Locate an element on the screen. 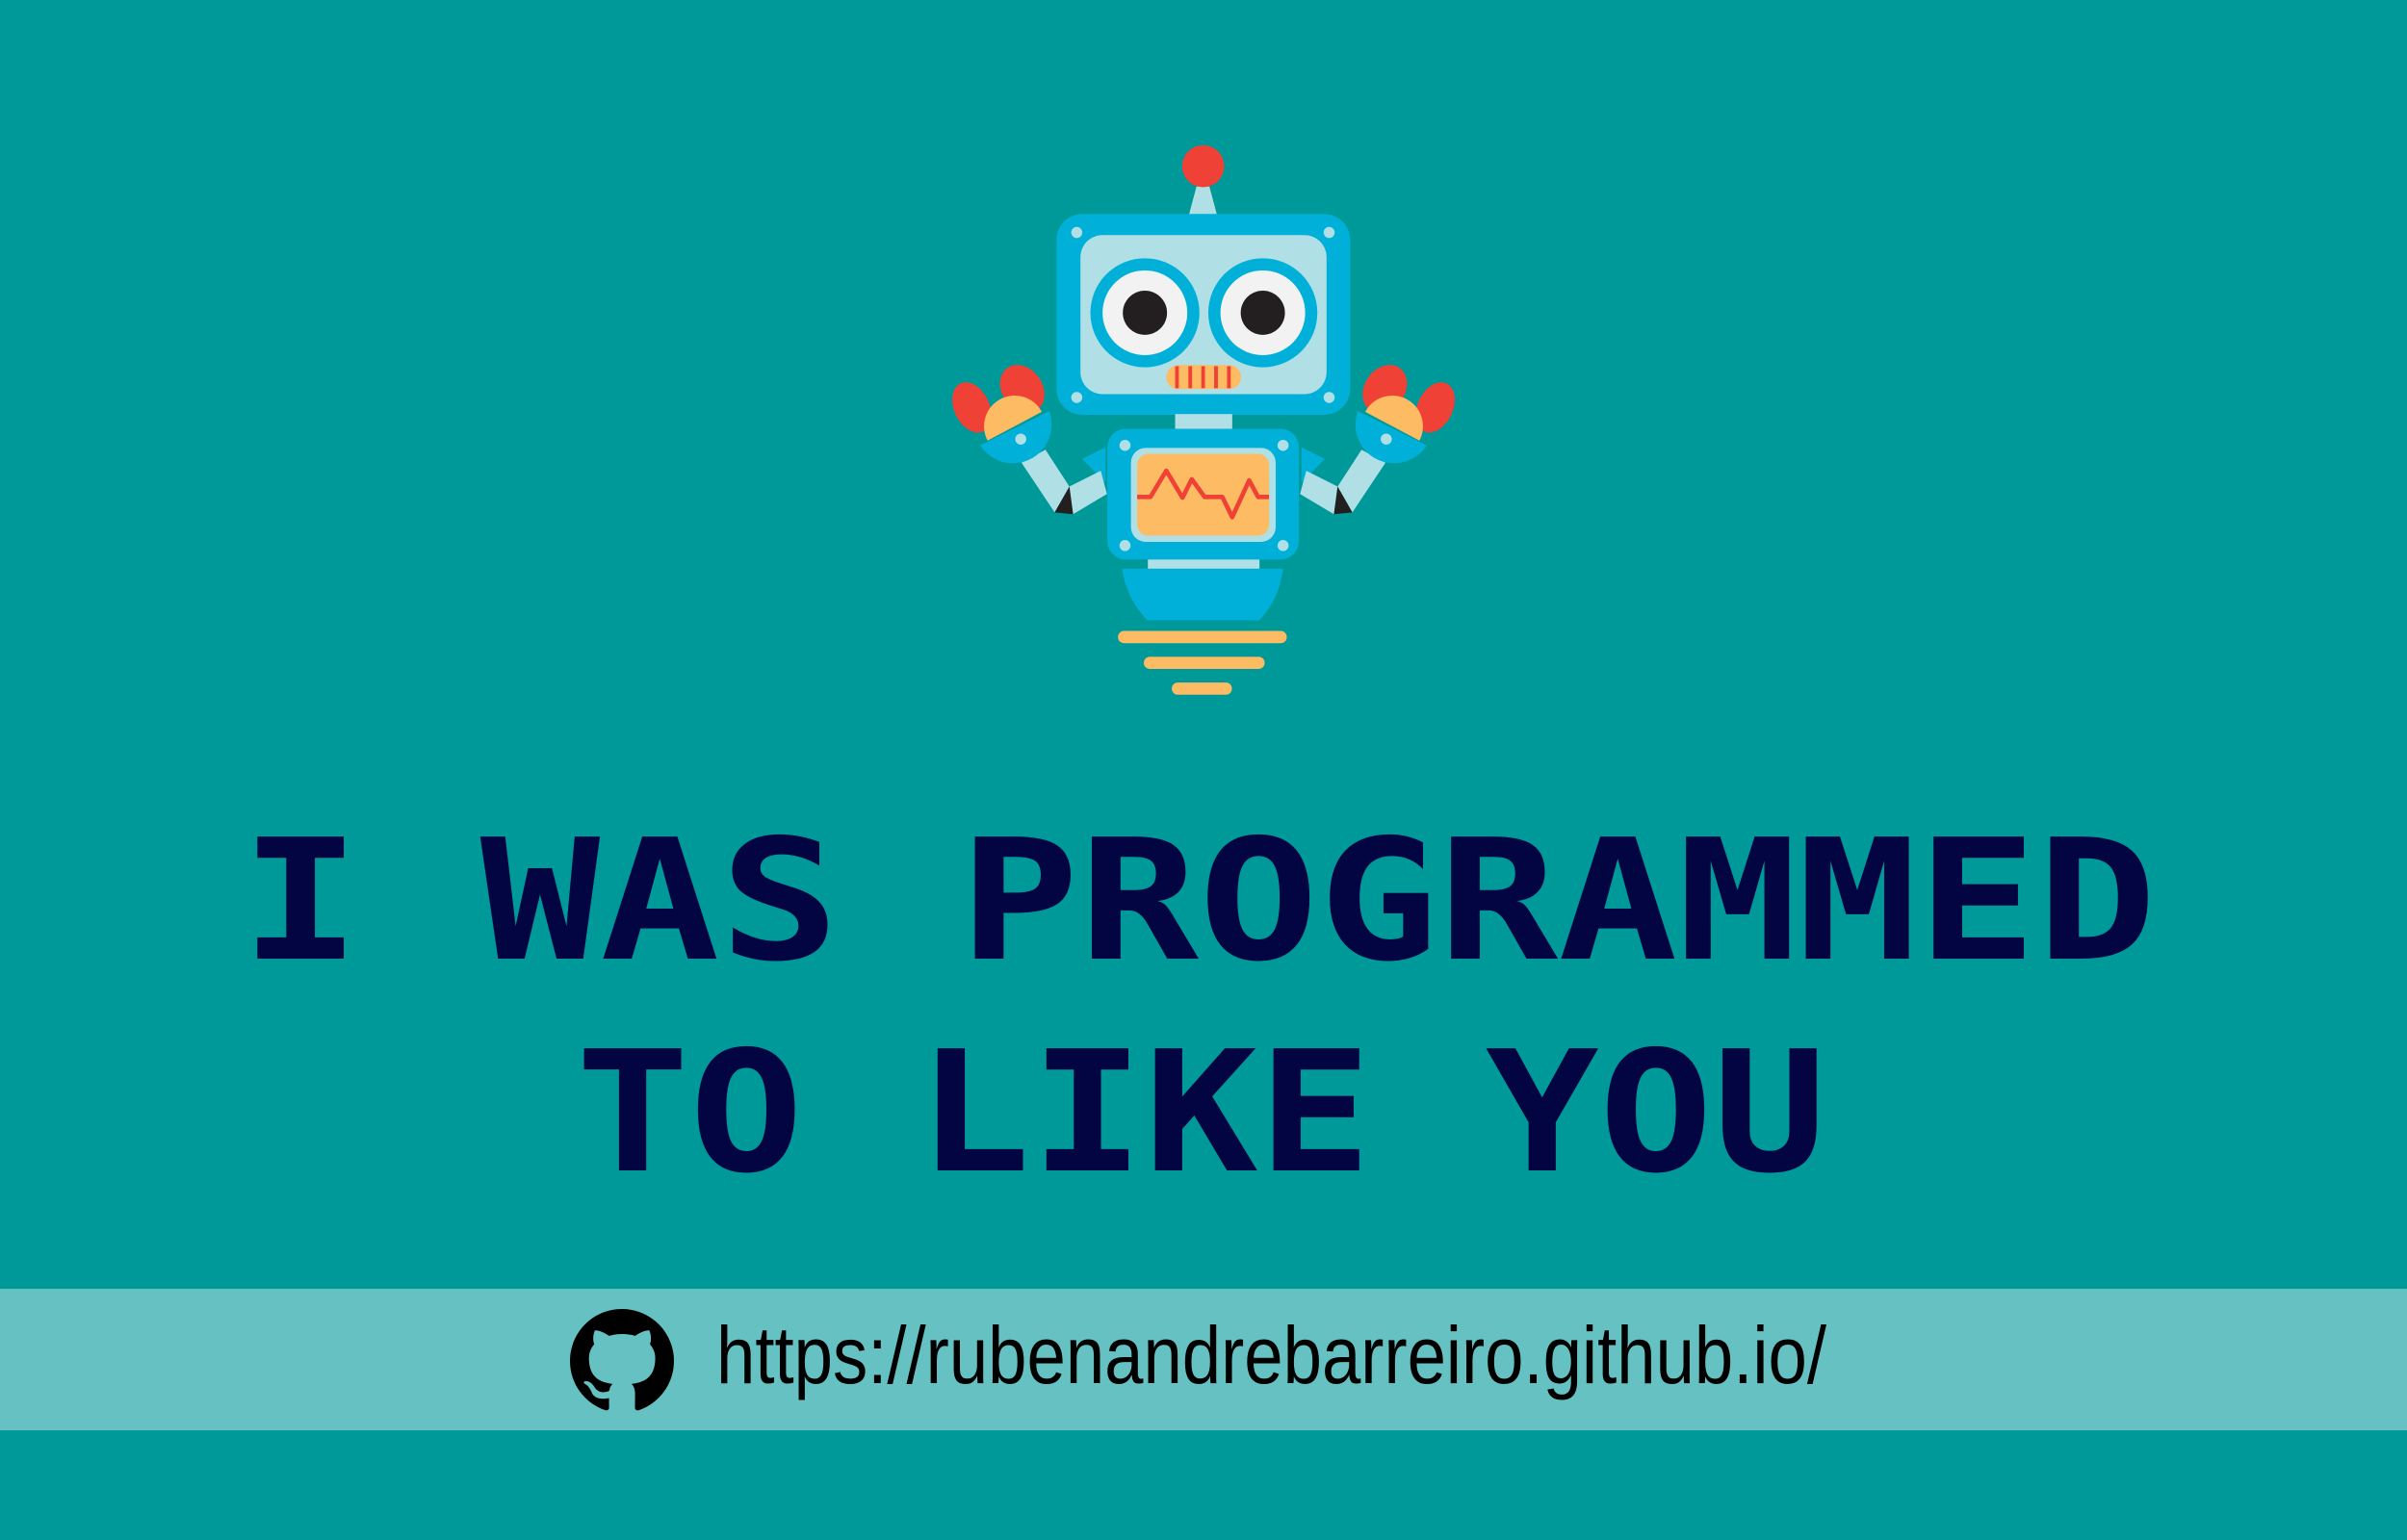  github-icon is located at coordinates (622, 1361).